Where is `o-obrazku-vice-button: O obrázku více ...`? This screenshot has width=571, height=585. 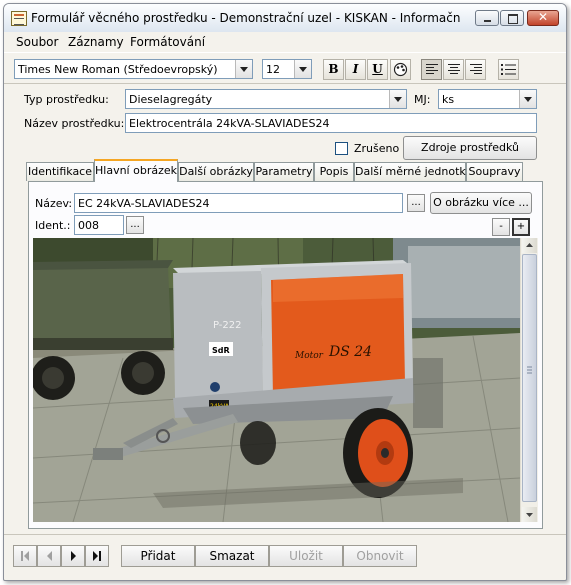
o-obrazku-vice-button: O obrázku více ... is located at coordinates (481, 203).